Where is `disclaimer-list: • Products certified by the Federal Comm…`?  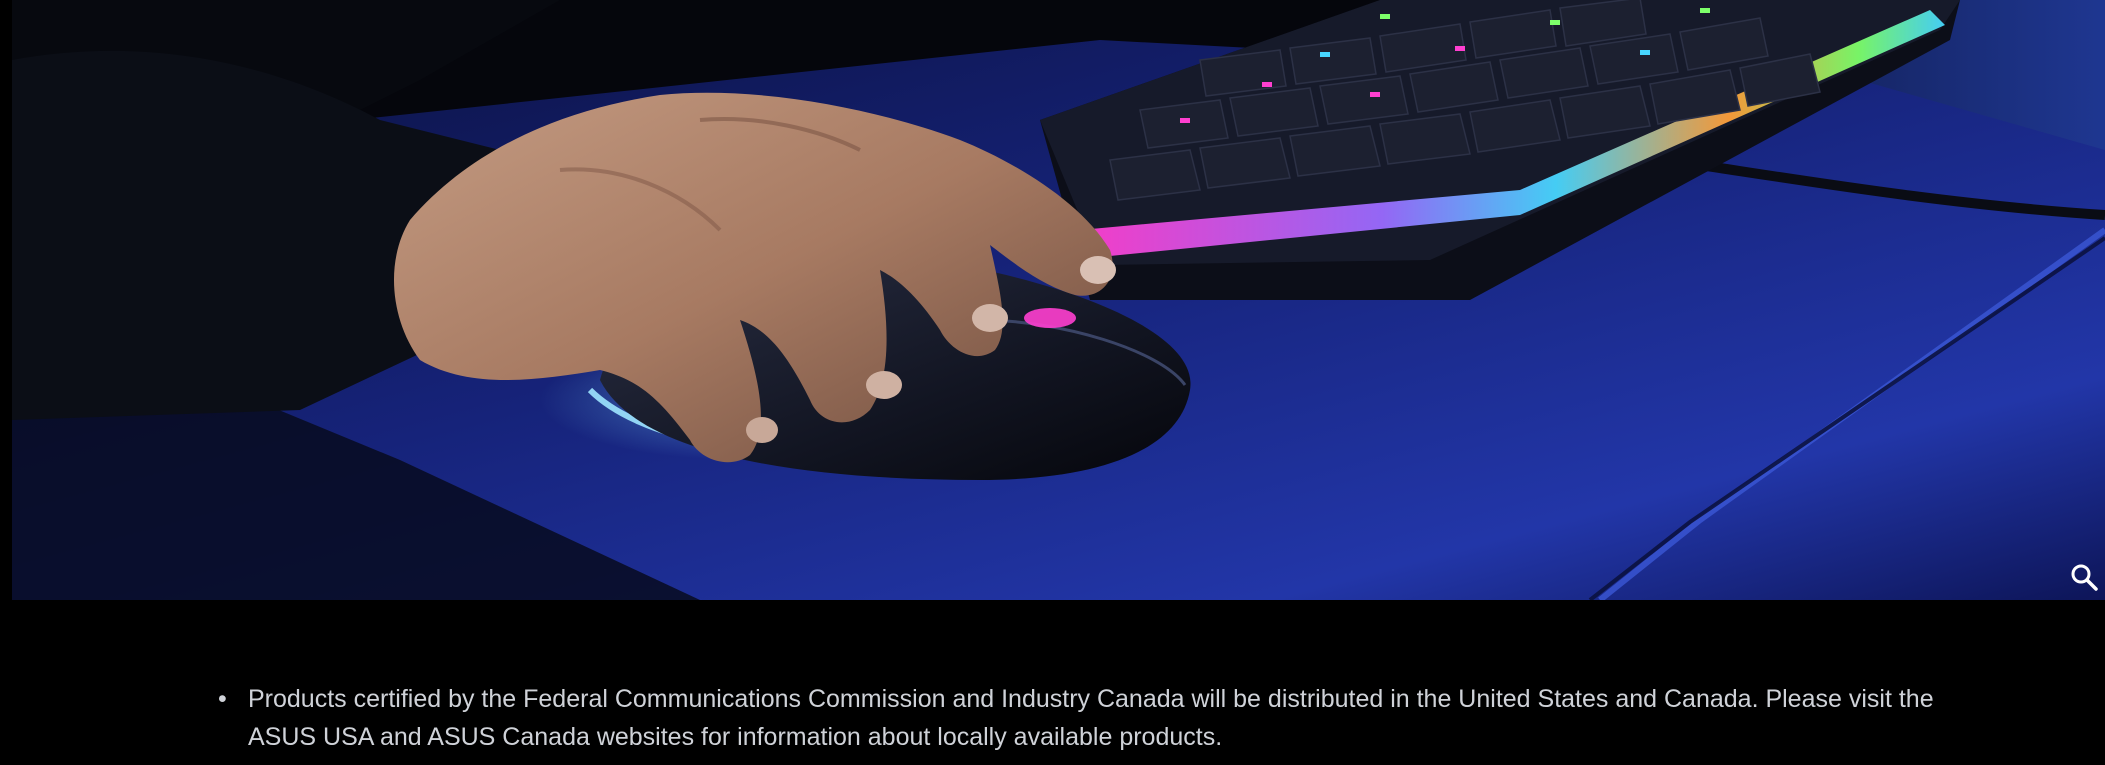
disclaimer-list: • Products certified by the Federal Comm… is located at coordinates (1098, 718).